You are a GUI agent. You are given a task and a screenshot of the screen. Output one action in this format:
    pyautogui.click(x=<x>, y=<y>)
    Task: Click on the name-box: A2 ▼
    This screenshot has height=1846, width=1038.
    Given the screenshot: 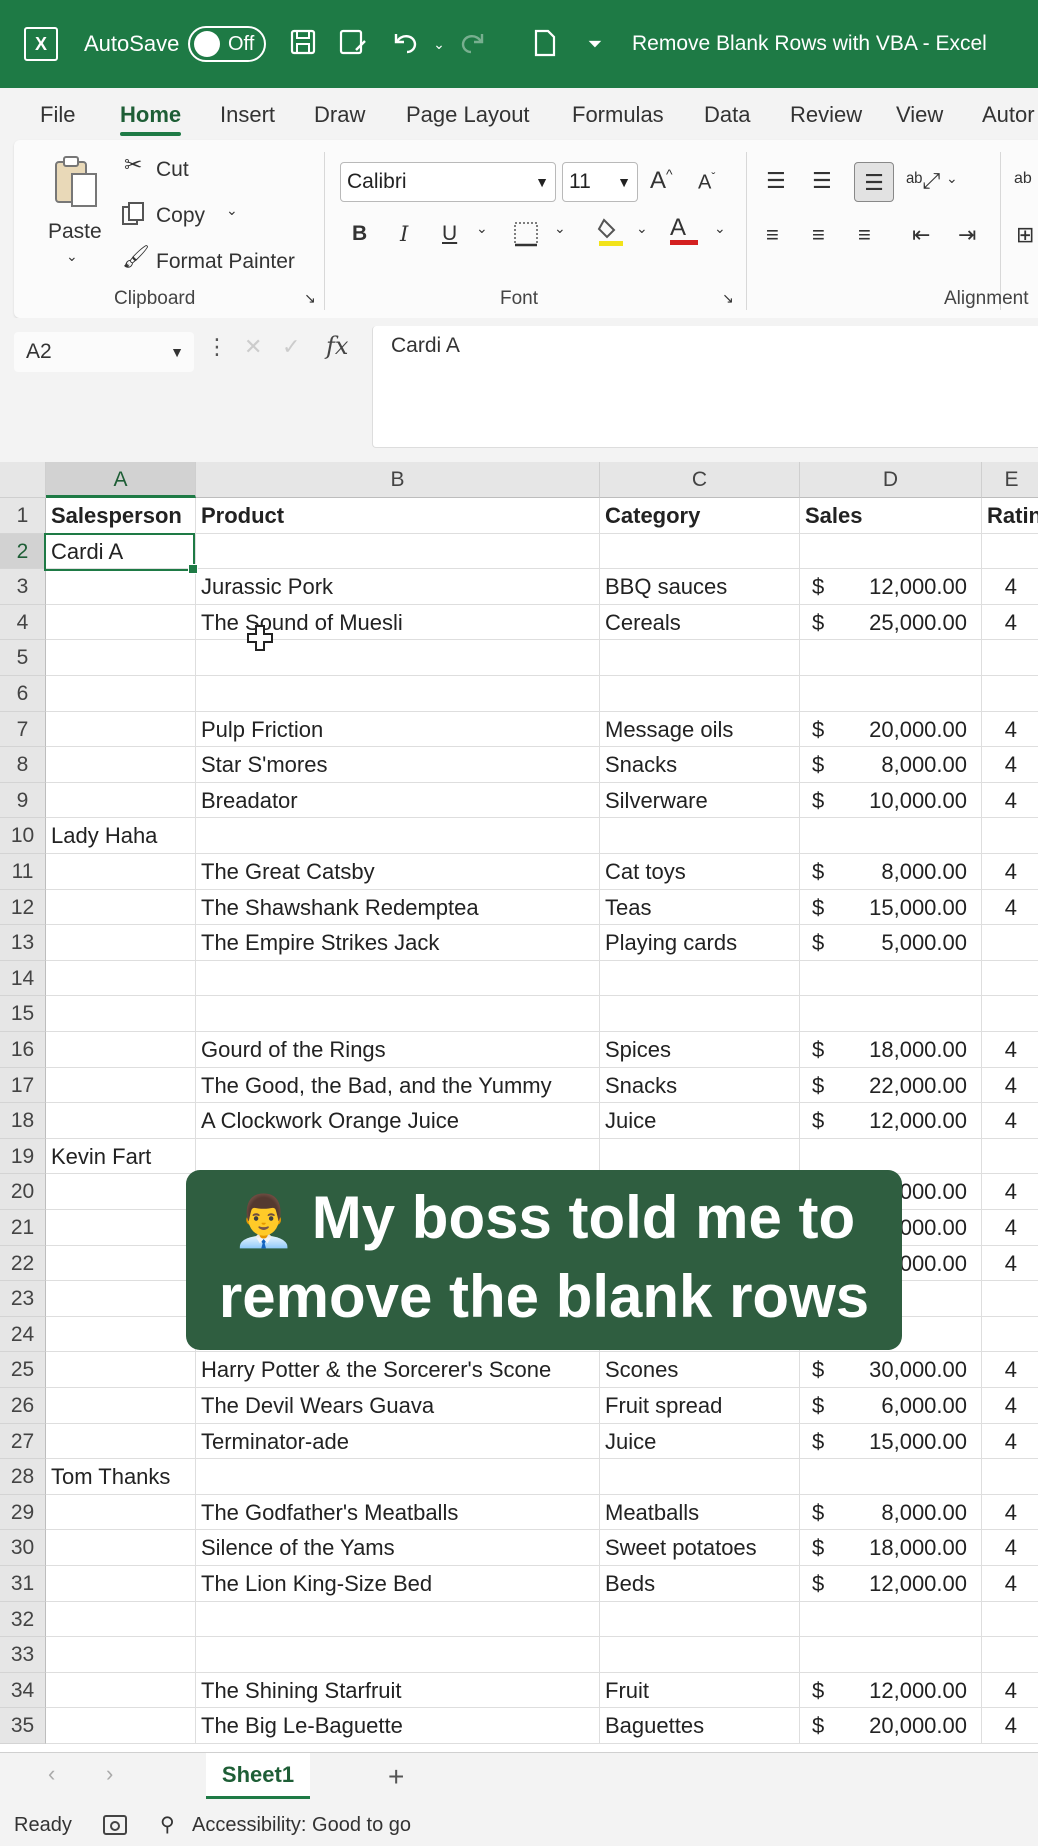 What is the action you would take?
    pyautogui.click(x=104, y=352)
    